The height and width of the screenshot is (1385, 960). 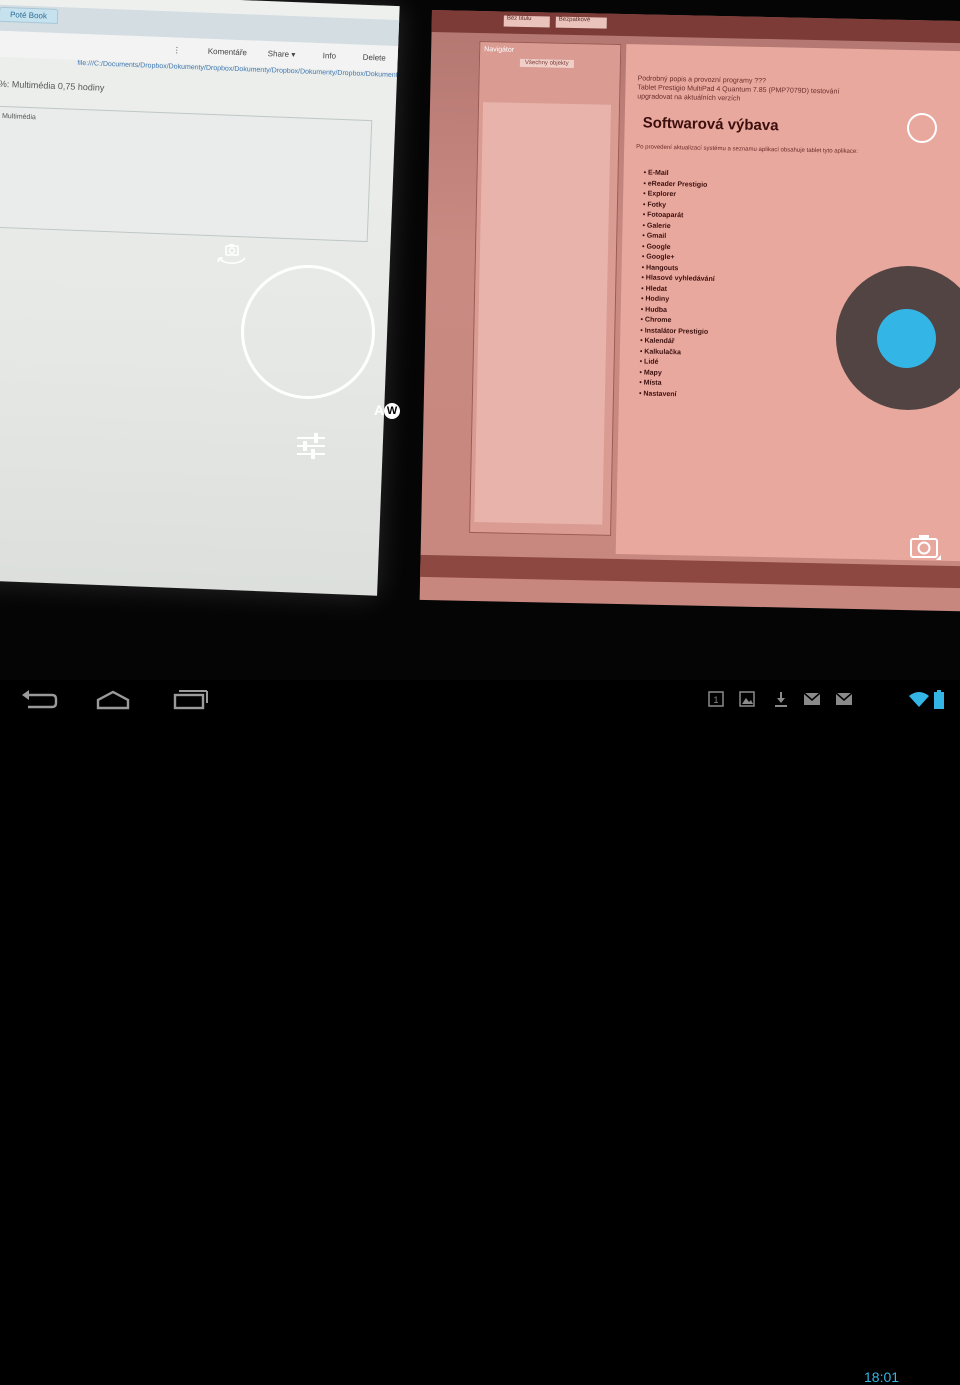 I want to click on back-icon, so click(x=40, y=699).